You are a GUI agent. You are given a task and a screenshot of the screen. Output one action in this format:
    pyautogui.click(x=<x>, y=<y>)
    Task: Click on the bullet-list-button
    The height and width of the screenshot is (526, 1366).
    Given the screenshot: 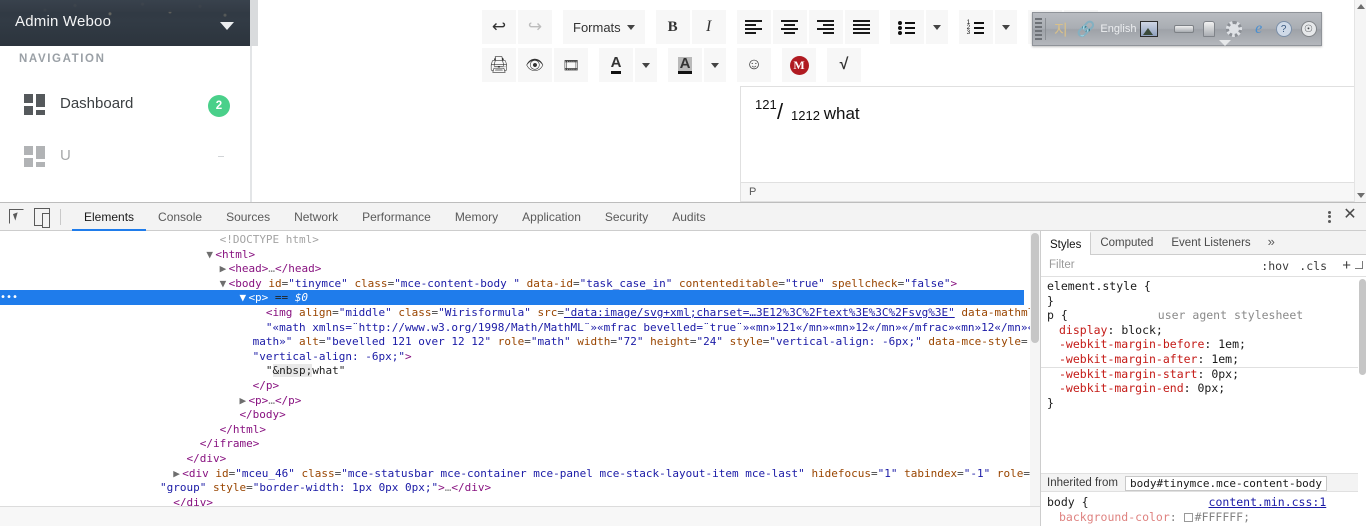 What is the action you would take?
    pyautogui.click(x=906, y=27)
    